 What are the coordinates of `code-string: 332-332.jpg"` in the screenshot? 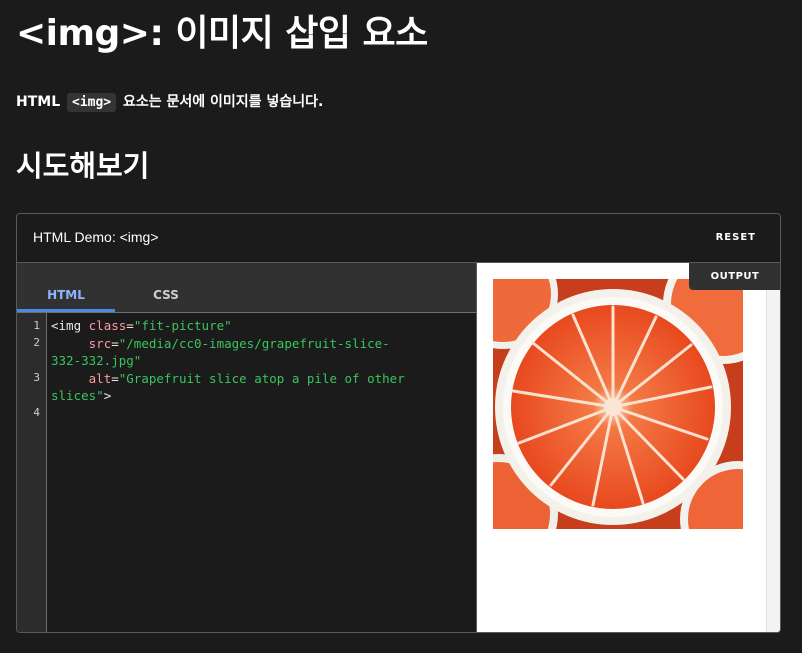 It's located at (96, 360).